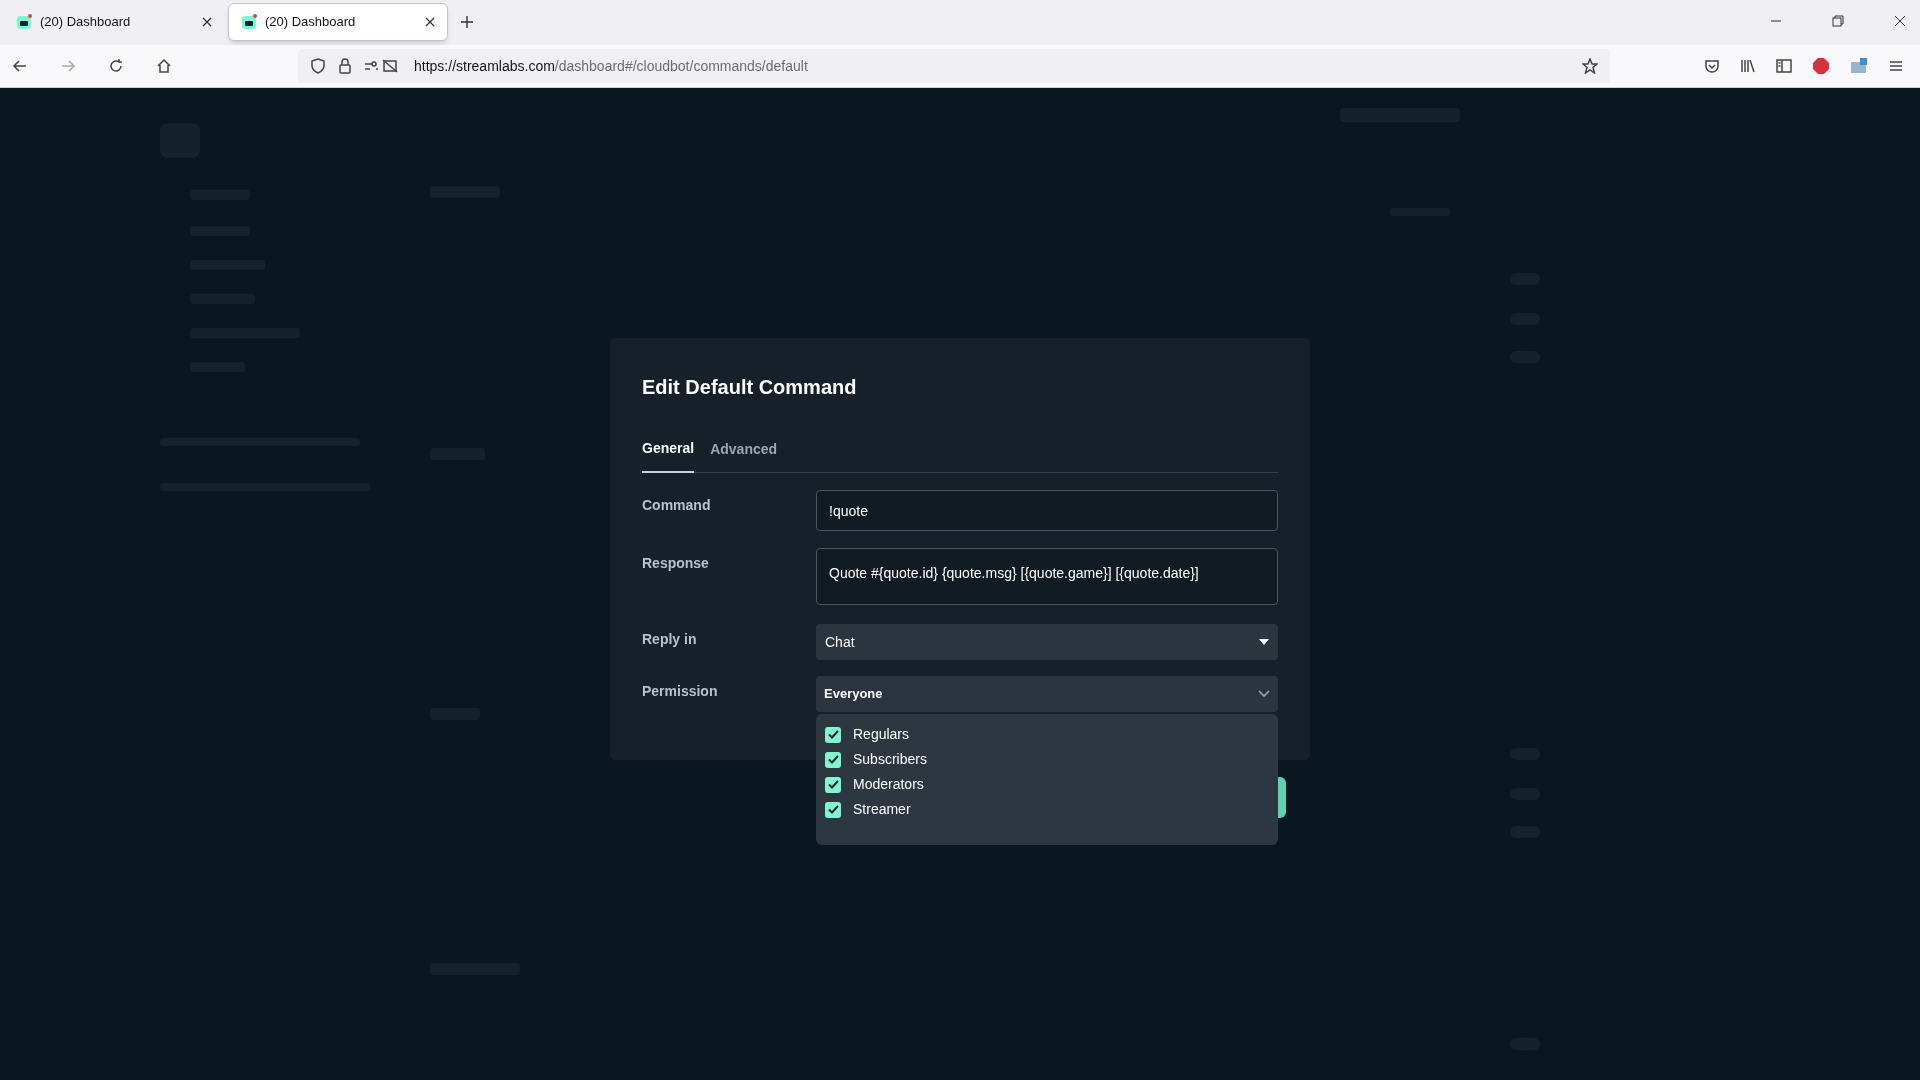  What do you see at coordinates (467, 22) in the screenshot?
I see `new-tab-icon` at bounding box center [467, 22].